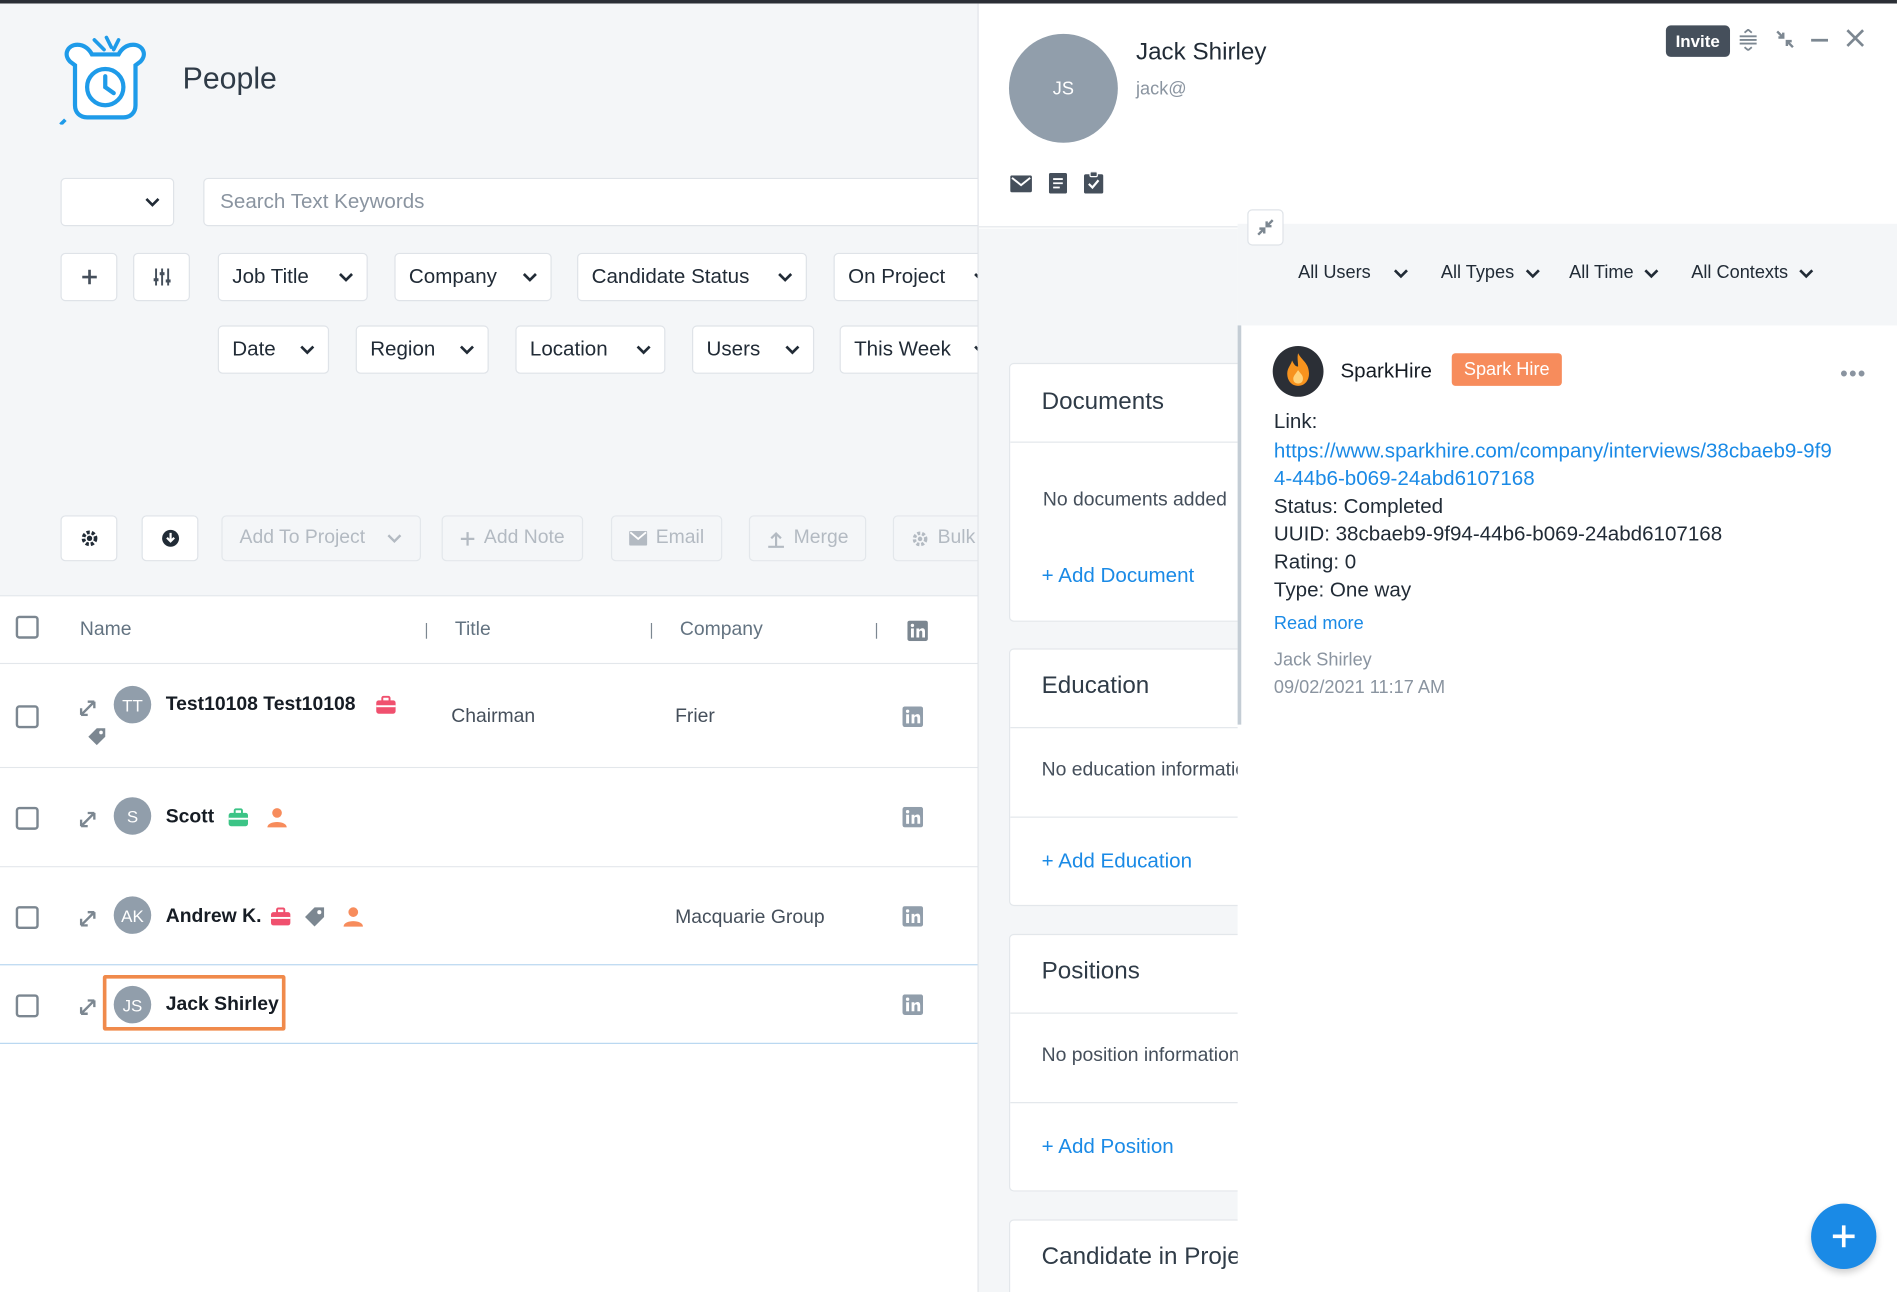 Image resolution: width=1897 pixels, height=1292 pixels. I want to click on table-row: TT Test10108 Test10108 Chairman Frier, so click(489, 716).